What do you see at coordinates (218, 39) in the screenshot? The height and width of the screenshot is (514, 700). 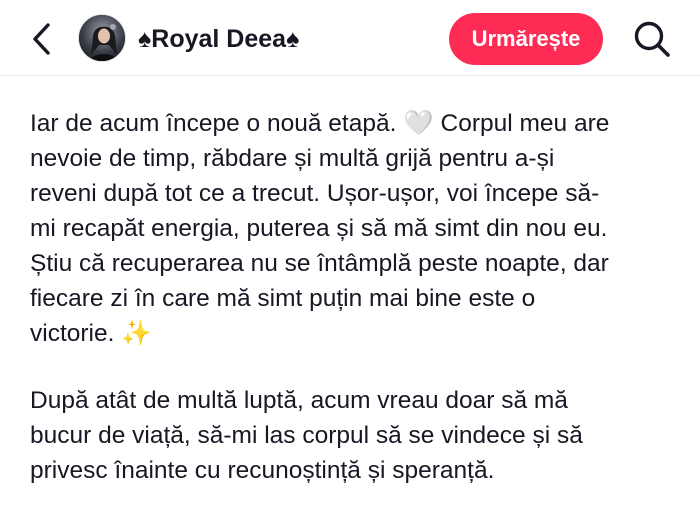 I see `username: ♠Royal Deea♠` at bounding box center [218, 39].